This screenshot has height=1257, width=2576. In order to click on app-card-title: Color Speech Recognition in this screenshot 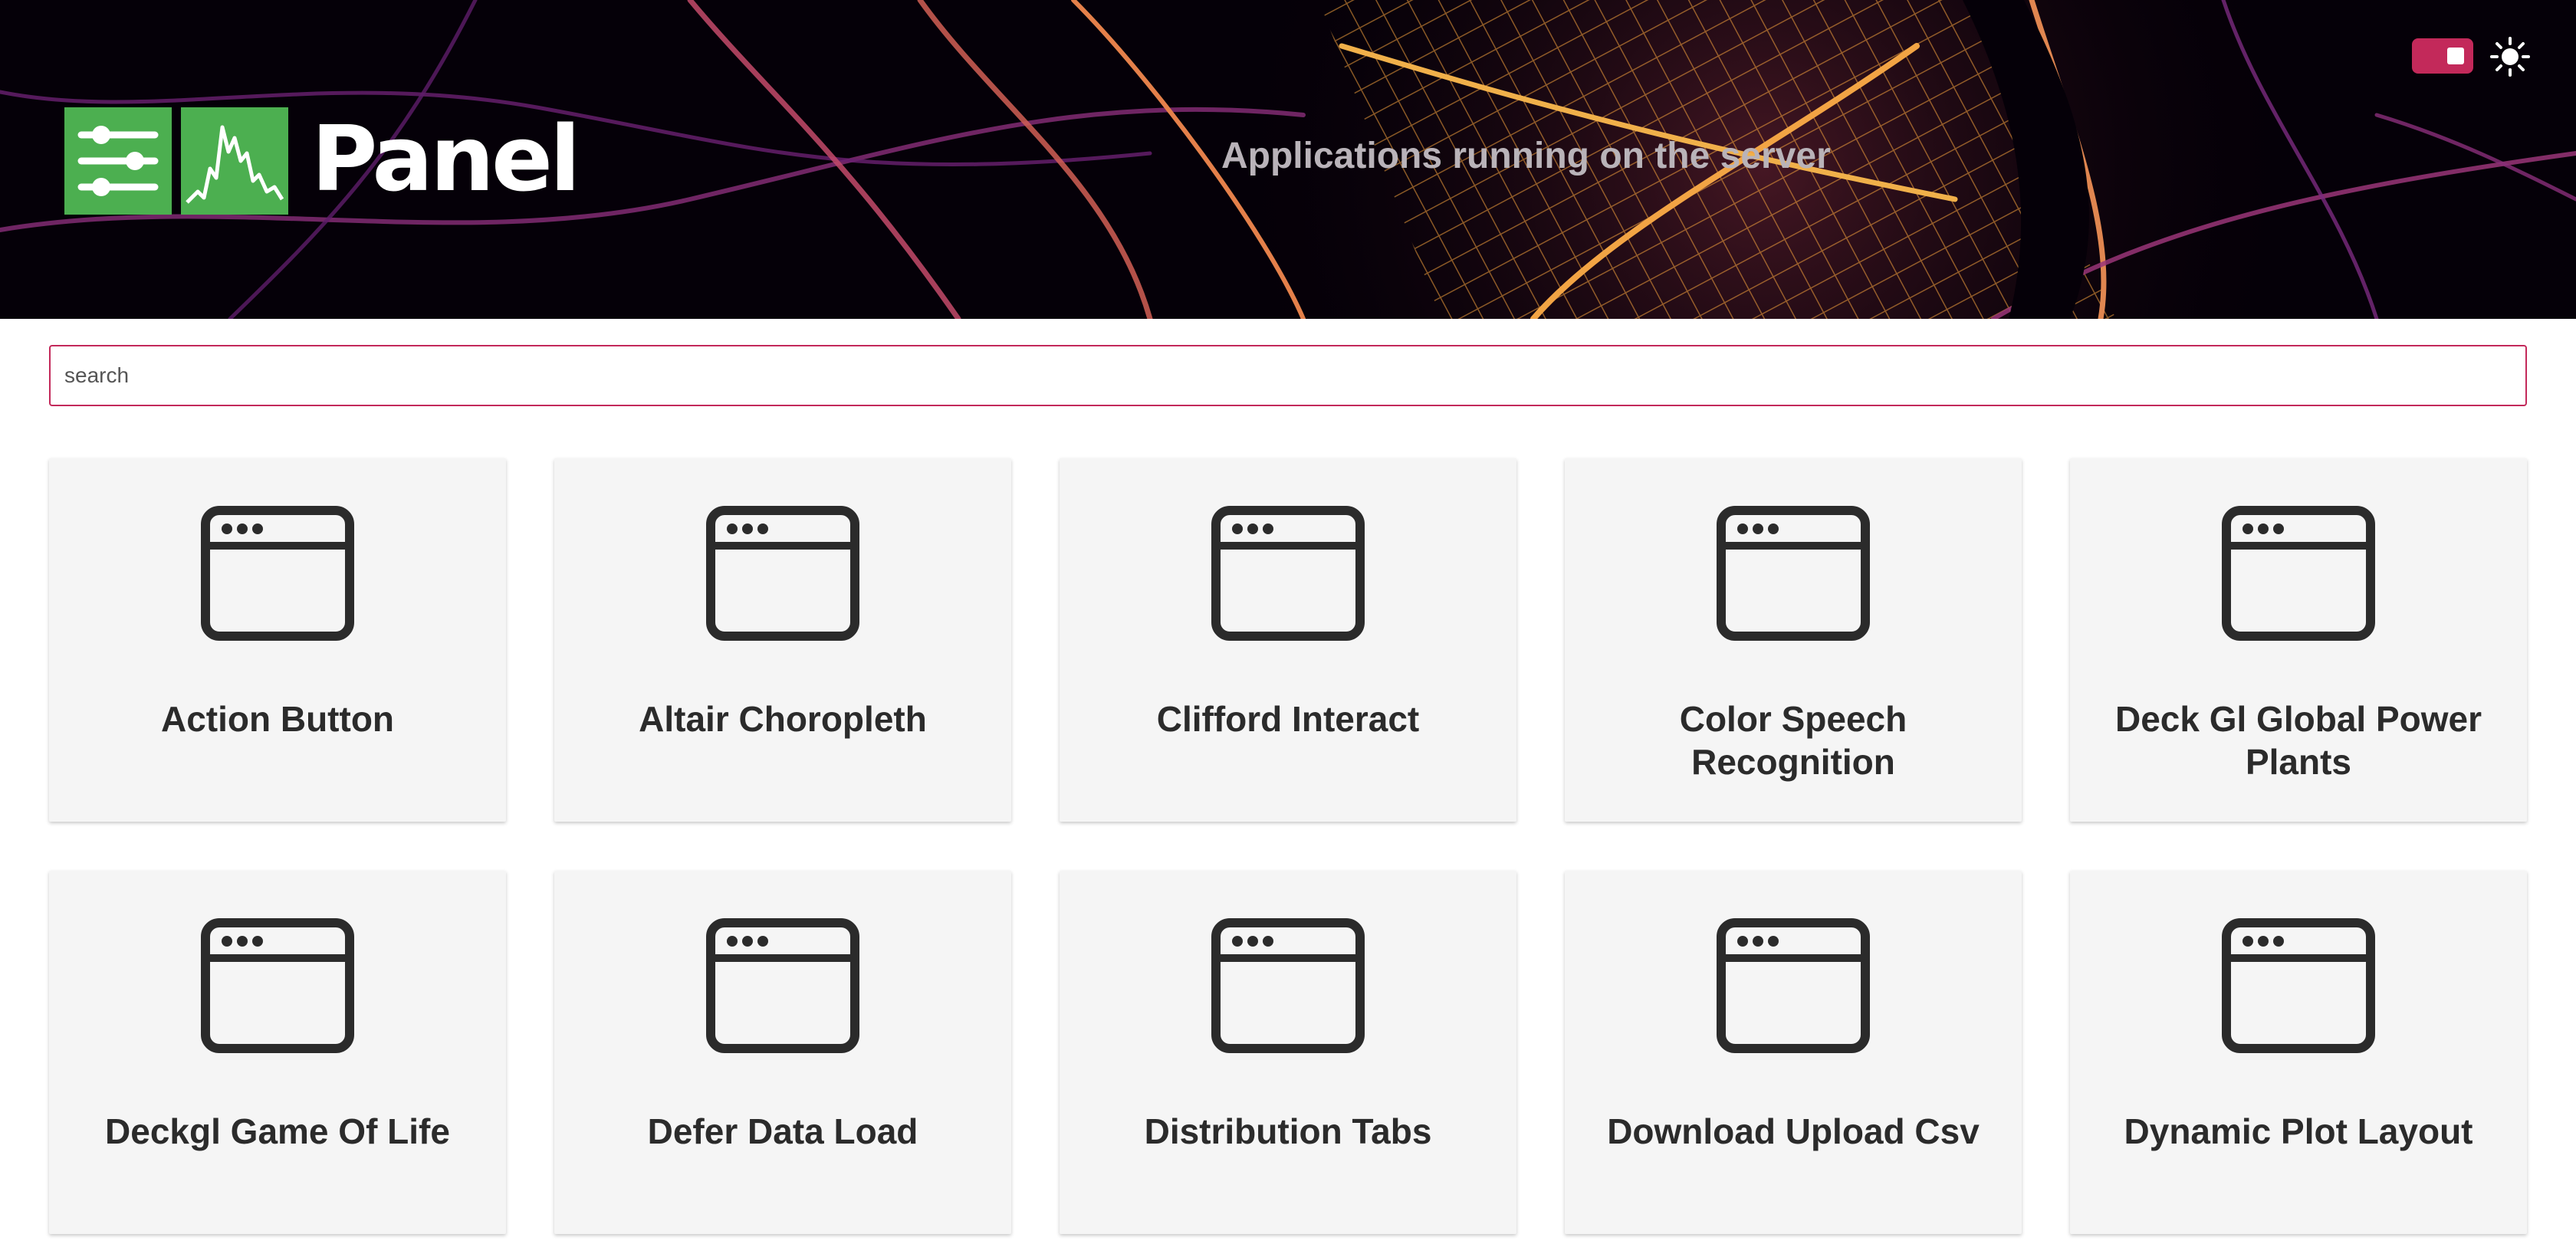, I will do `click(1793, 740)`.